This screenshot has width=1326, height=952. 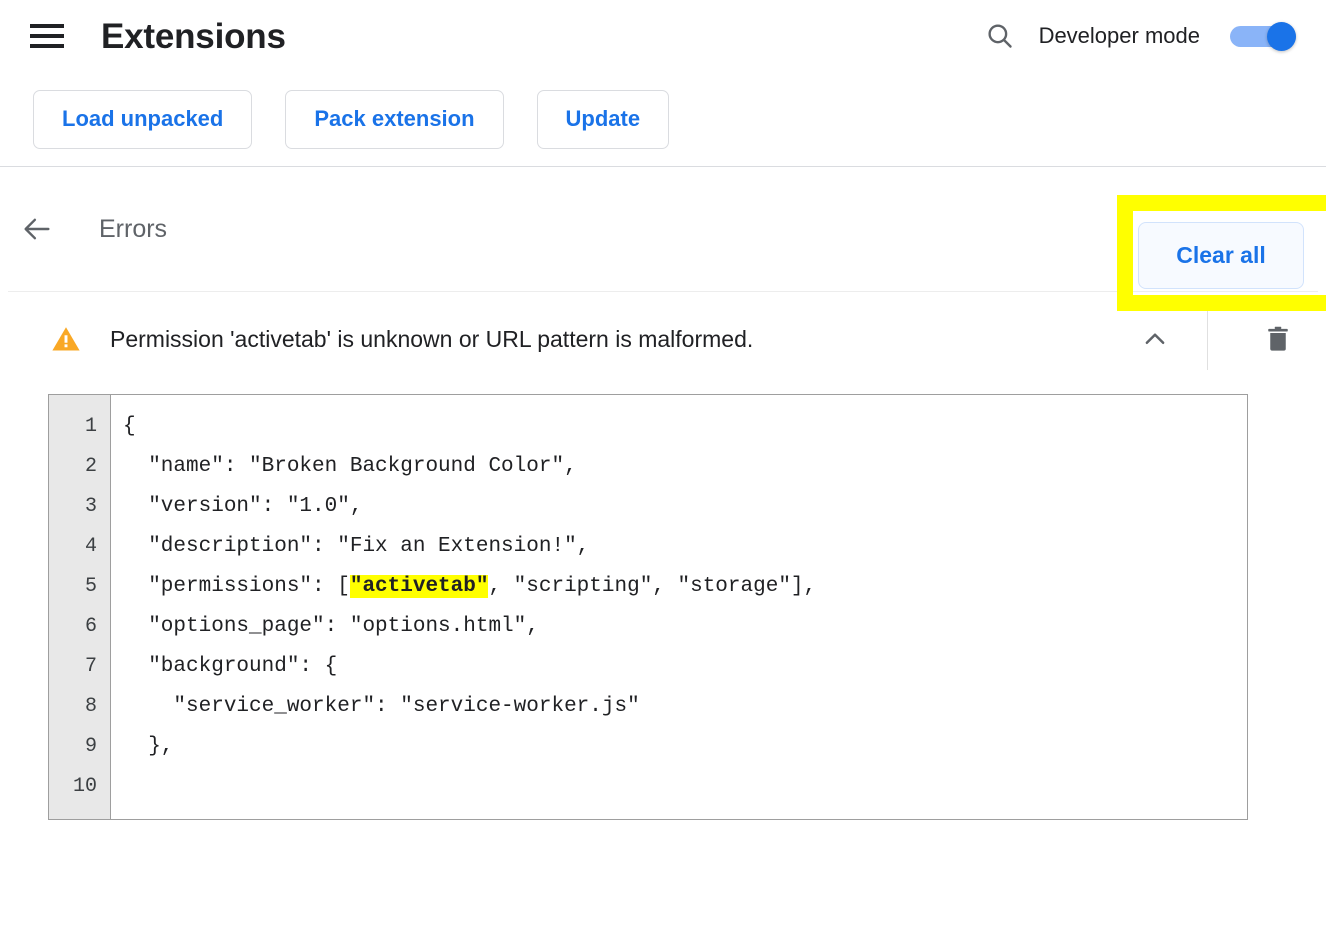 I want to click on trash-icon, so click(x=1278, y=339).